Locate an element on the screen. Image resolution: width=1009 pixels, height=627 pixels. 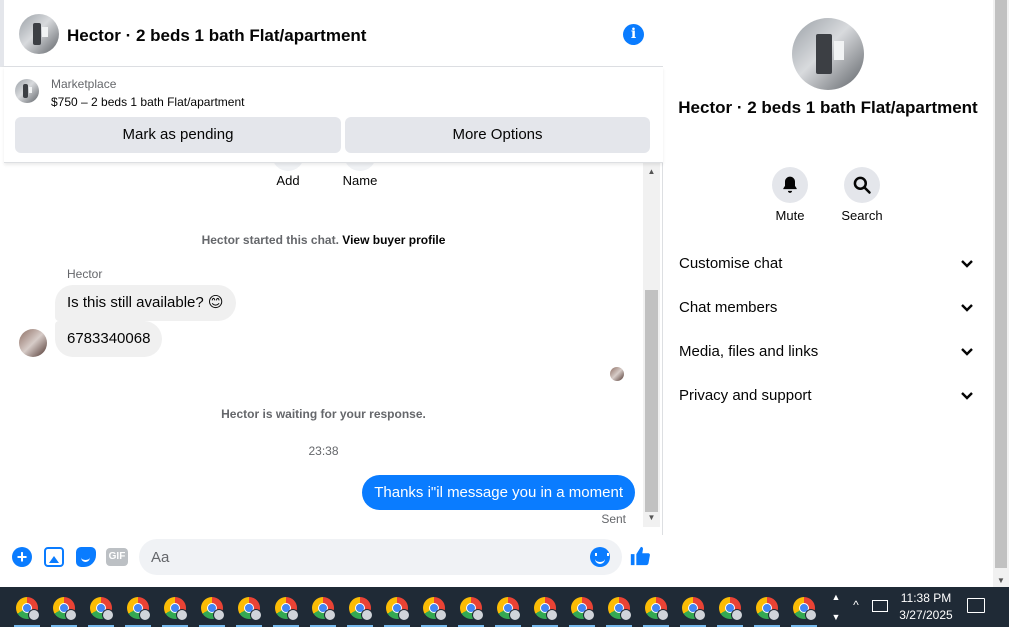
emoji-icon is located at coordinates (600, 557).